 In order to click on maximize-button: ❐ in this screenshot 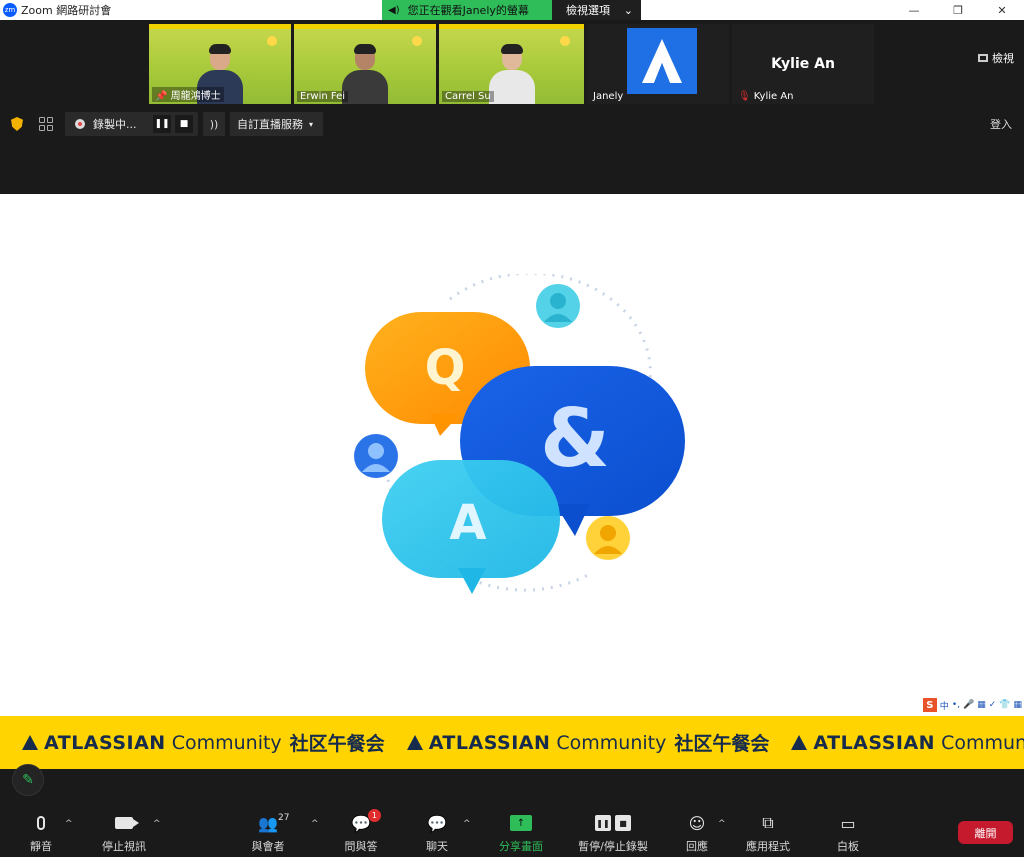, I will do `click(958, 10)`.